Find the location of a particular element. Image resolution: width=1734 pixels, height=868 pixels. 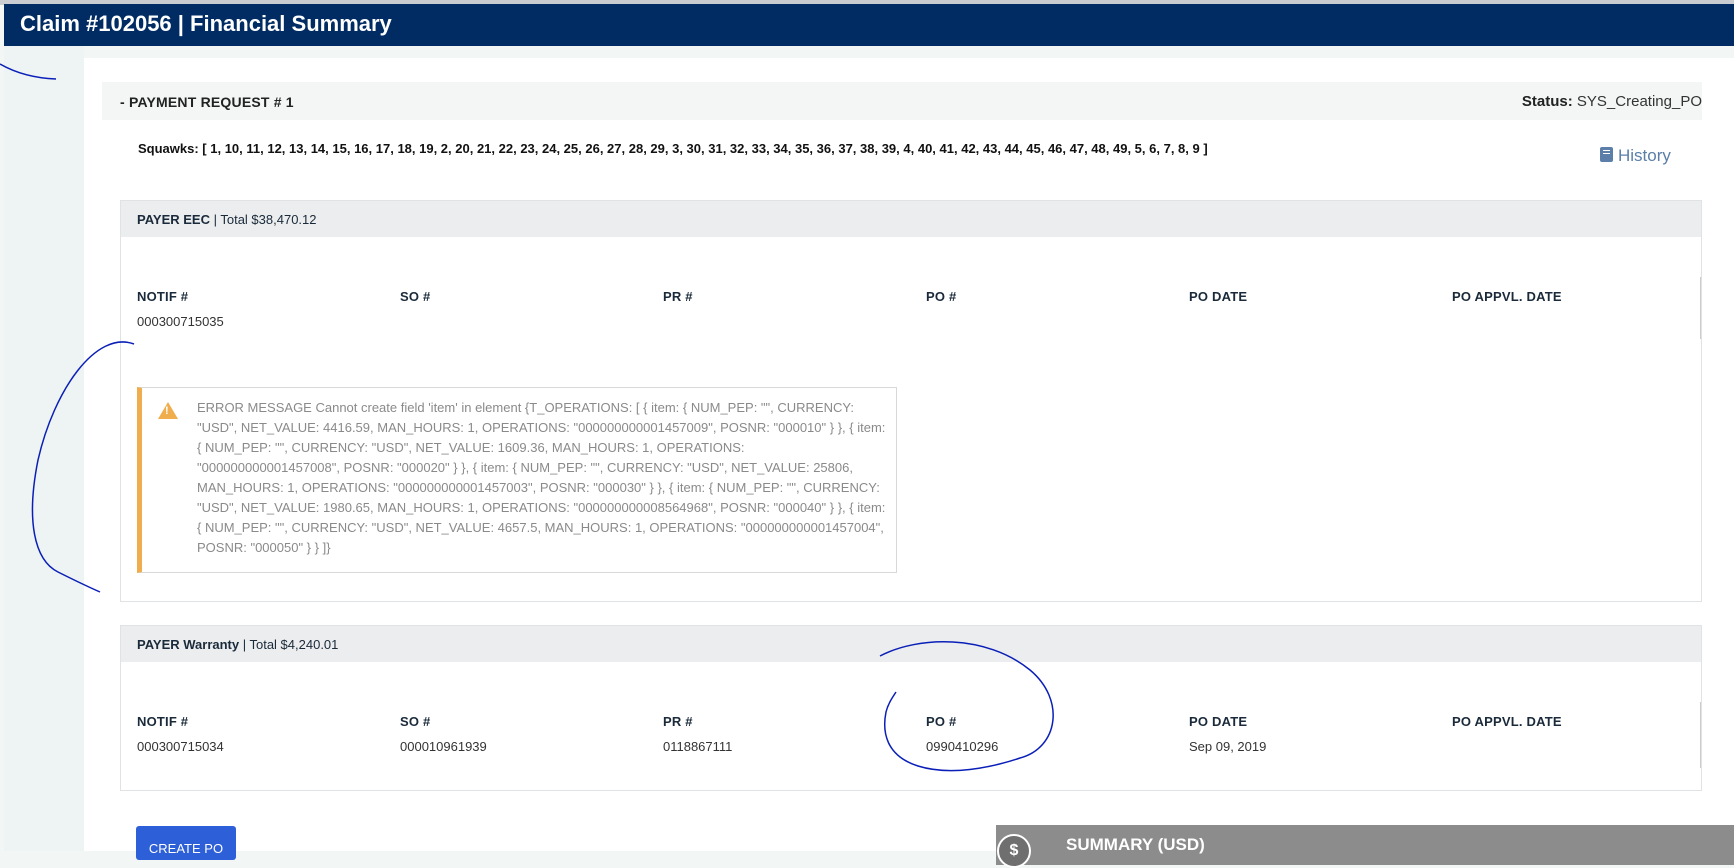

col-pr: PR # is located at coordinates (783, 309).